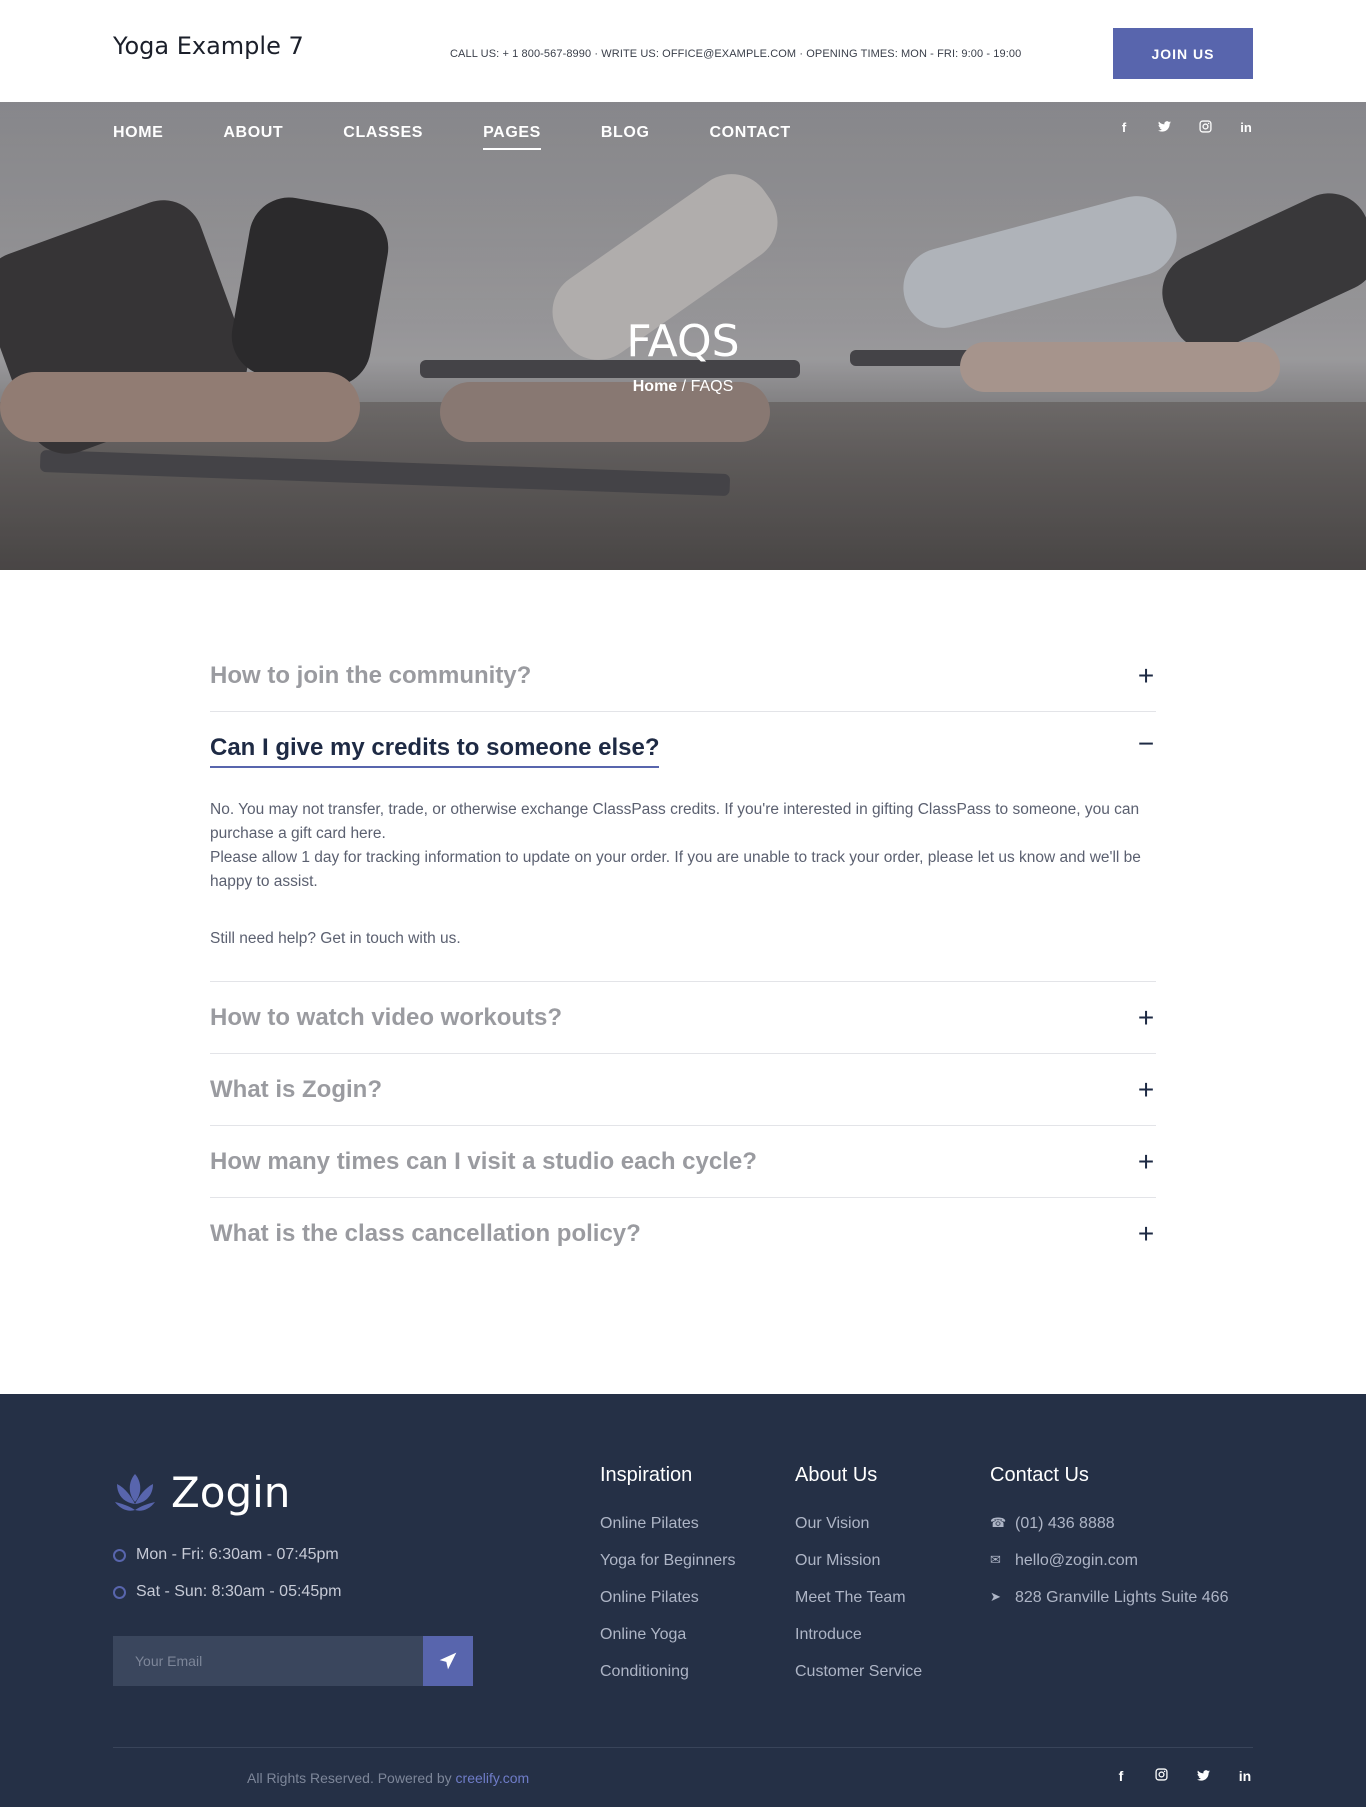 The width and height of the screenshot is (1366, 1807). I want to click on footer-link: Our Mission, so click(858, 1570).